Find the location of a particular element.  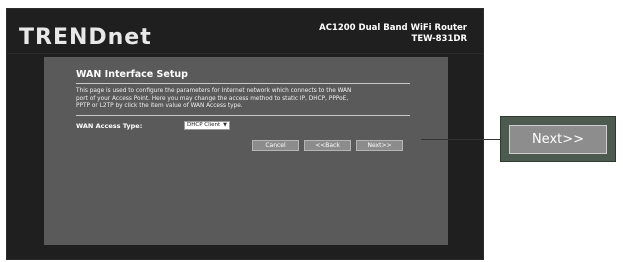

wan-access-type-label: WAN Access Type: is located at coordinates (109, 126).